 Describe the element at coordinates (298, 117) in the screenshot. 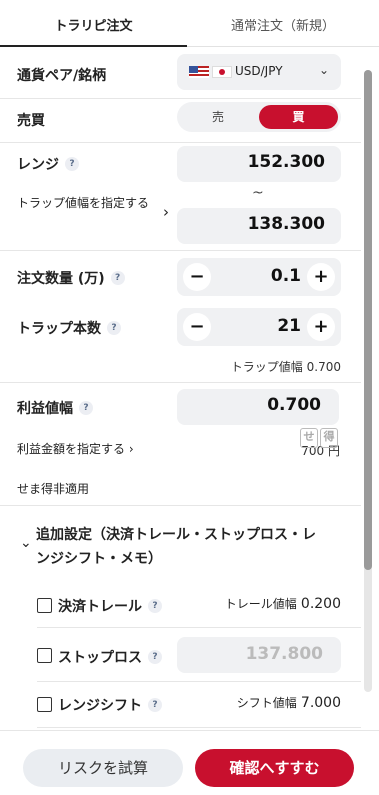

I see `buy-button: 買` at that location.